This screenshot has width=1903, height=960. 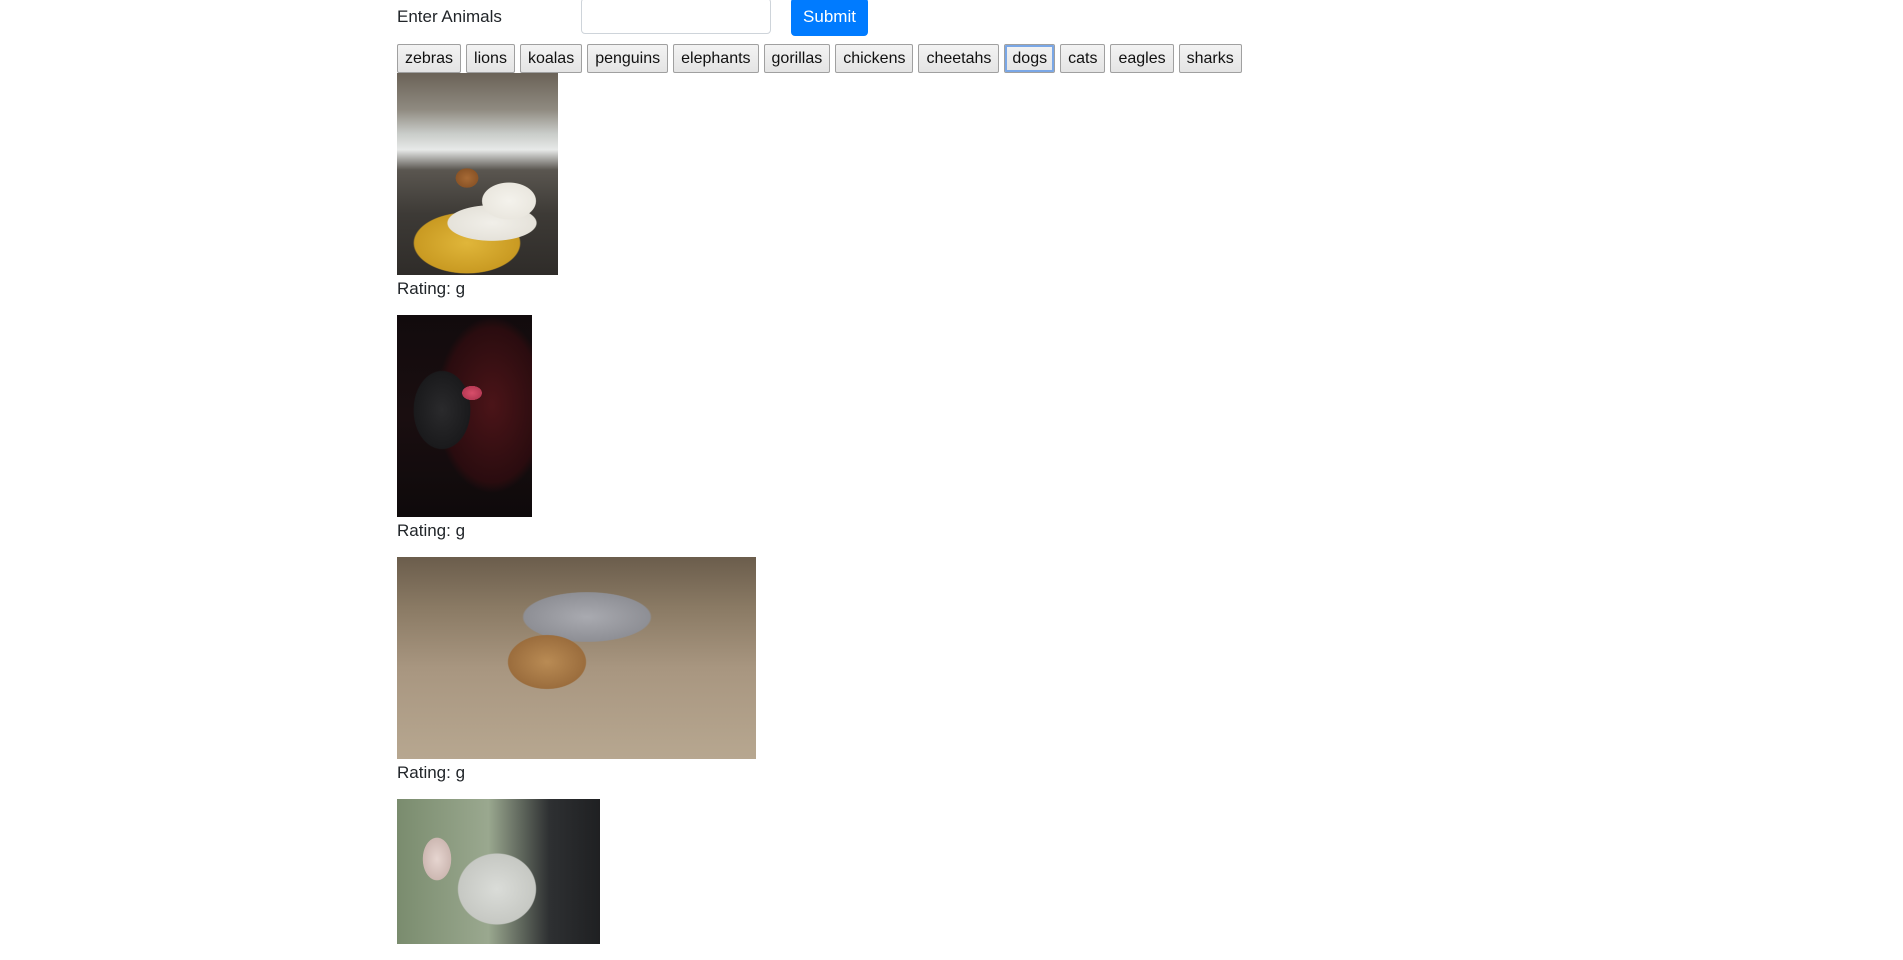 I want to click on animal-button-cats: cats, so click(x=1083, y=58).